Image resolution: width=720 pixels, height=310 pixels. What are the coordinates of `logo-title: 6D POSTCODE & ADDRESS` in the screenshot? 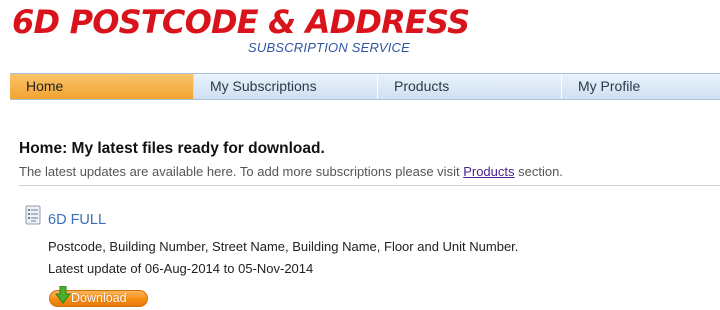 It's located at (241, 22).